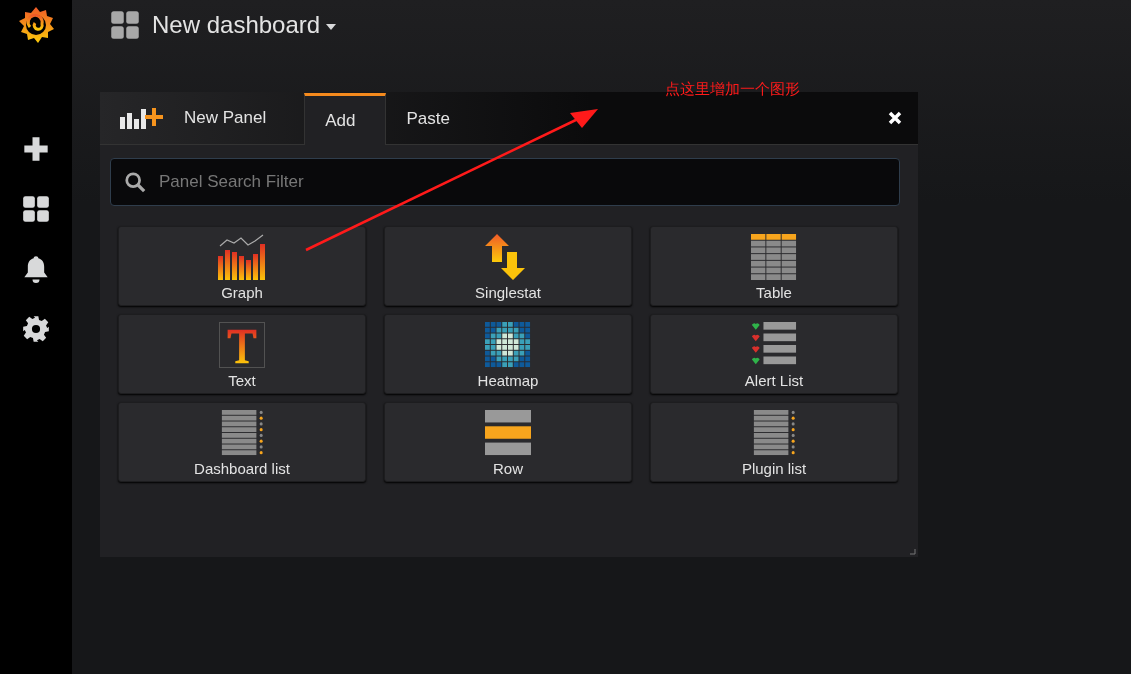 The image size is (1131, 674). What do you see at coordinates (732, 89) in the screenshot?
I see `annotation-text: 点这里增加一个图形` at bounding box center [732, 89].